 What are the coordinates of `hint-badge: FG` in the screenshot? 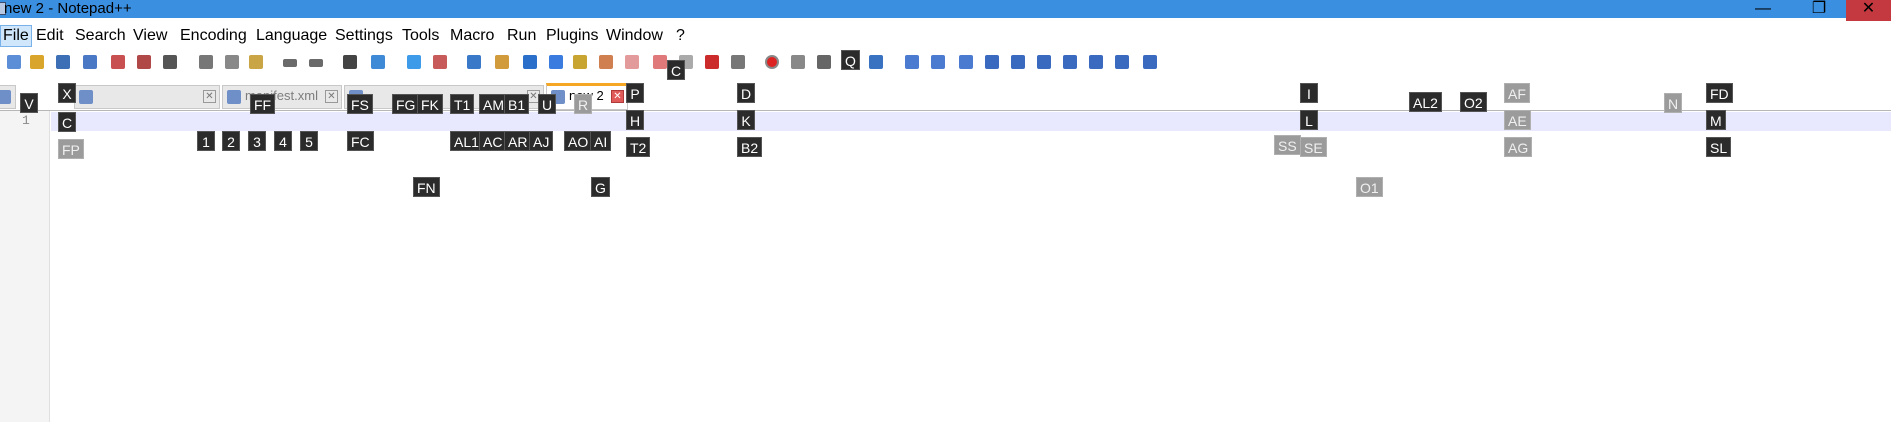 It's located at (406, 104).